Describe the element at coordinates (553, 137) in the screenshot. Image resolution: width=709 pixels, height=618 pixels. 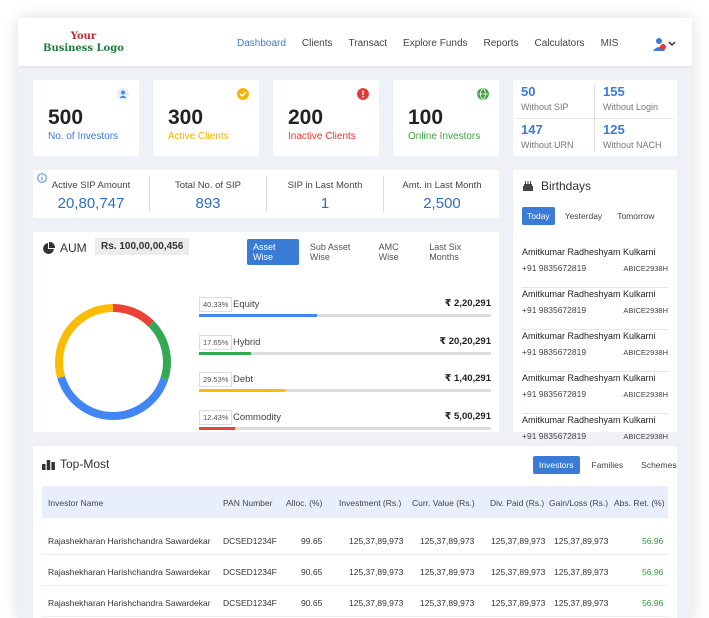
I see `mini-stat-without-urn: 147 Without URN` at that location.